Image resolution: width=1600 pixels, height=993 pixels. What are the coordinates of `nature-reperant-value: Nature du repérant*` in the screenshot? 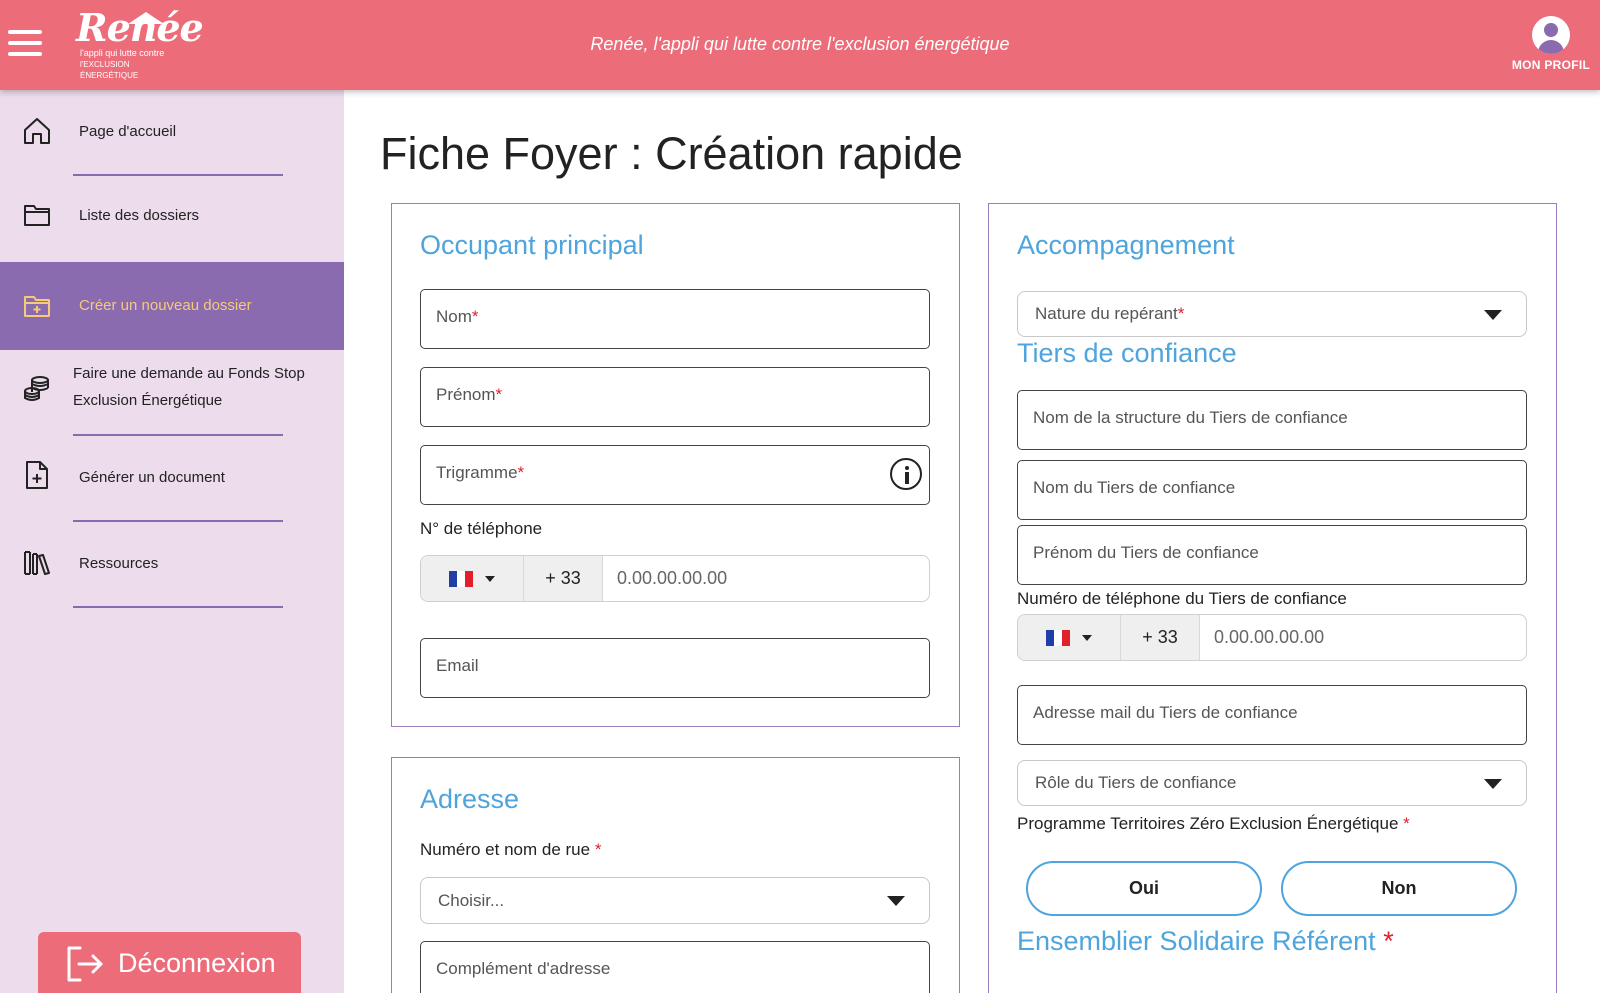 It's located at (1110, 313).